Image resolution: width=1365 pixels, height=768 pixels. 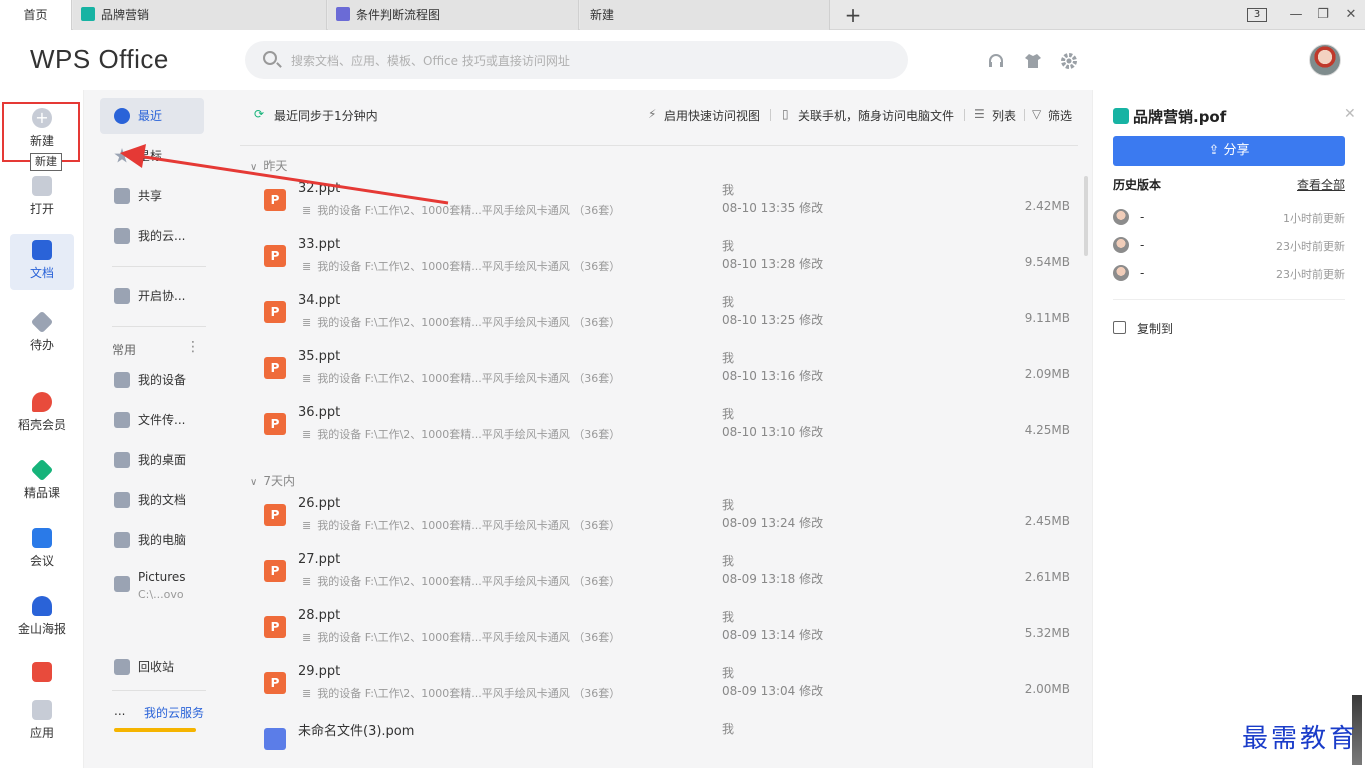 What do you see at coordinates (1180, 117) in the screenshot?
I see `detail-file-title: 品牌营销.pof` at bounding box center [1180, 117].